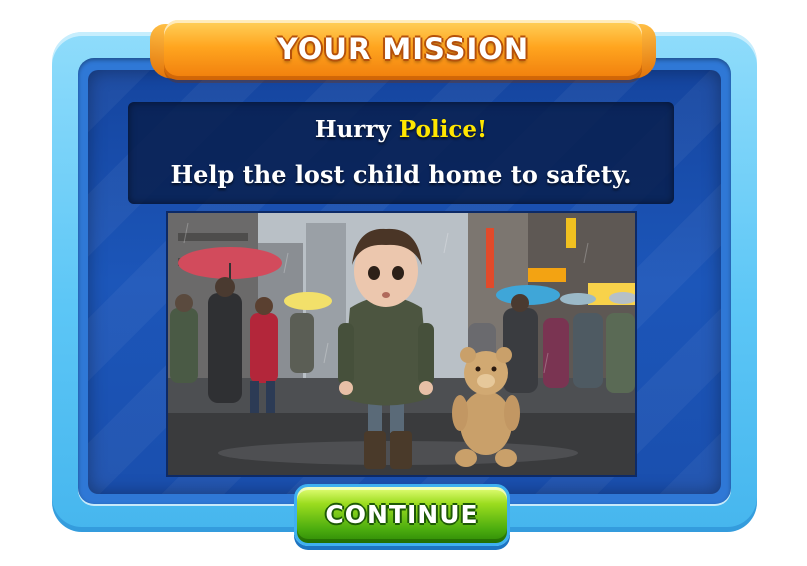  Describe the element at coordinates (401, 174) in the screenshot. I see `mission-line-2: Help the lost child home to safety.` at that location.